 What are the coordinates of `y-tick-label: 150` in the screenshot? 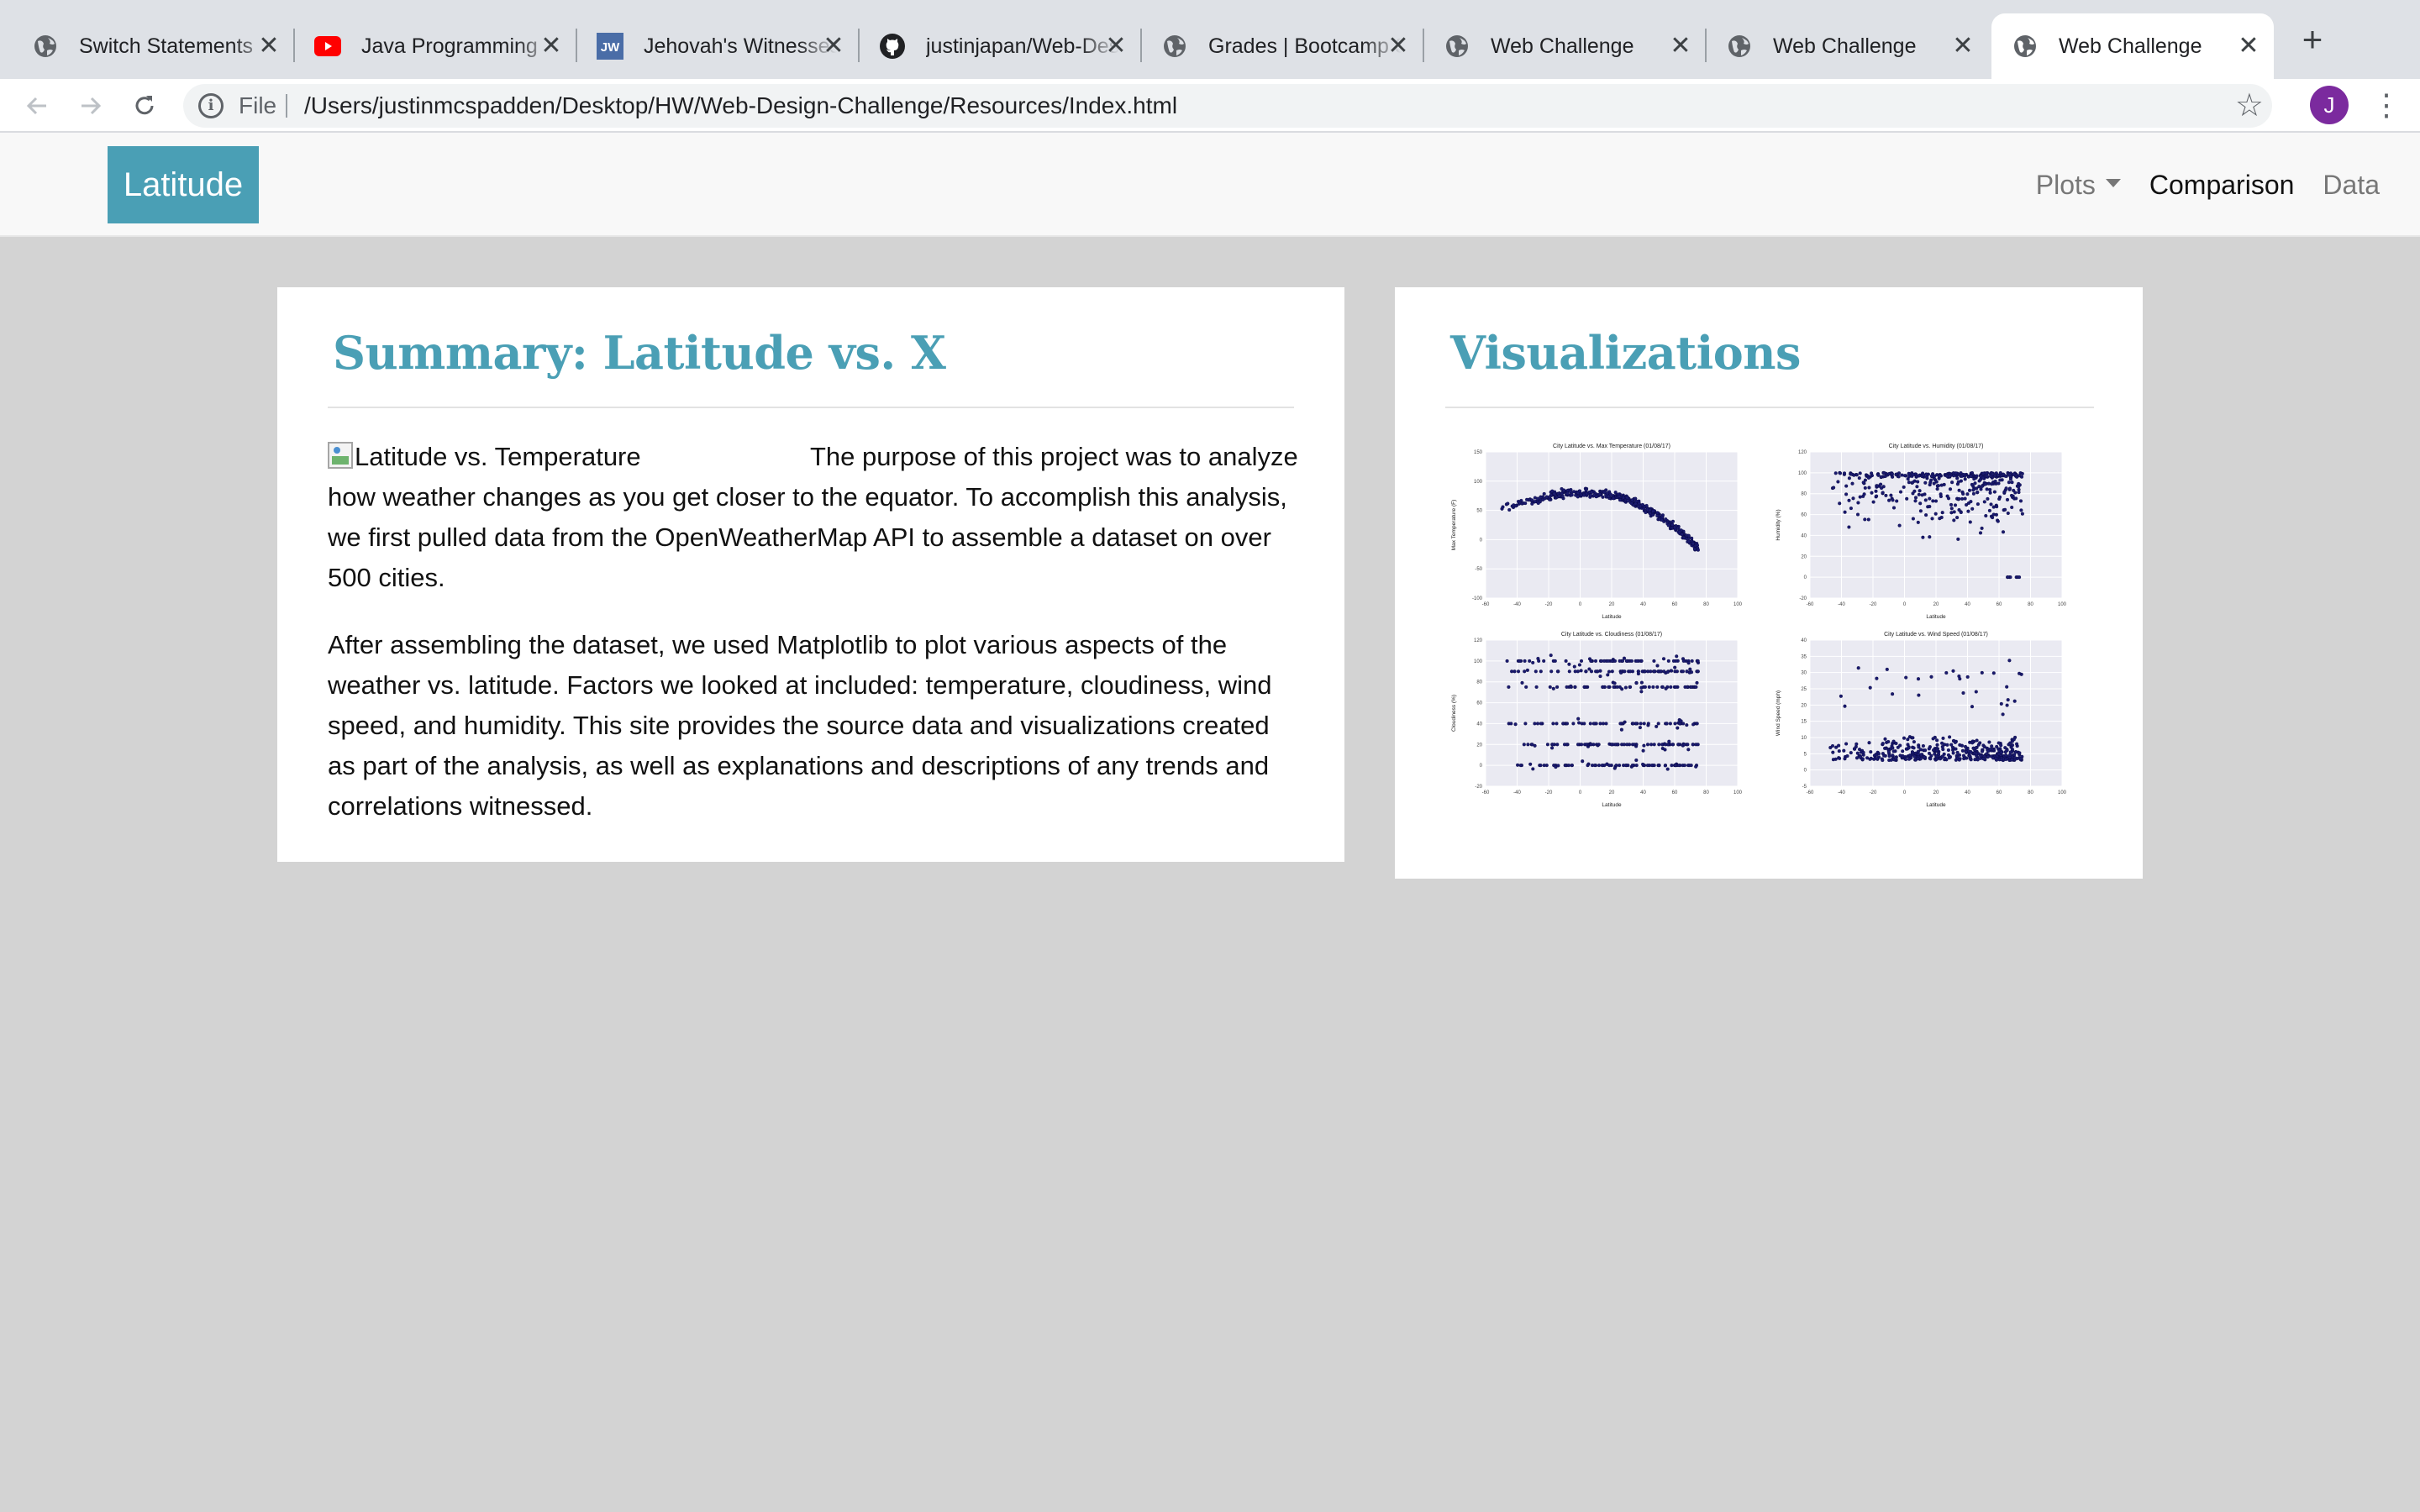 It's located at (1478, 452).